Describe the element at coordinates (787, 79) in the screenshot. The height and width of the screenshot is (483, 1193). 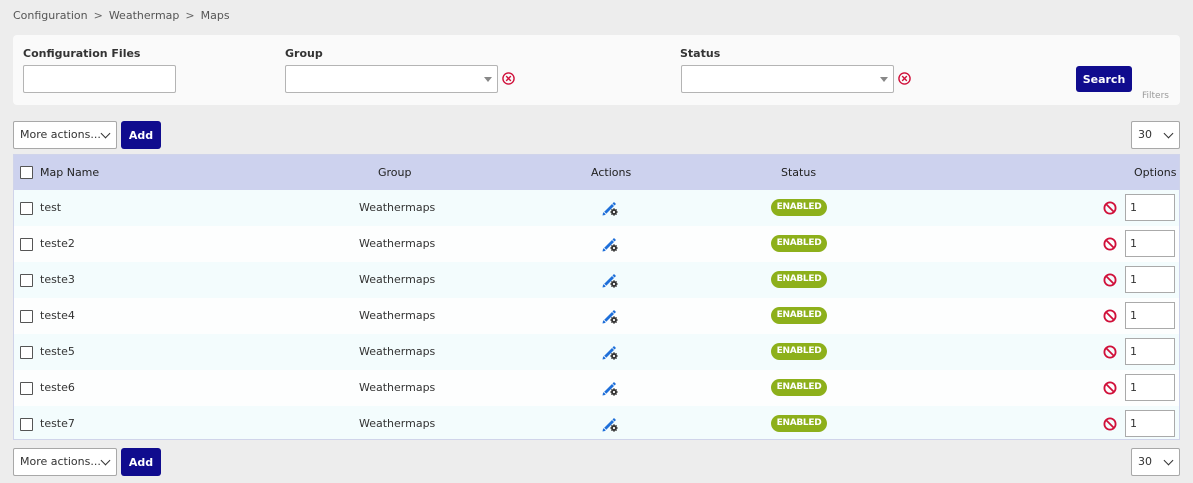
I see `status-select` at that location.